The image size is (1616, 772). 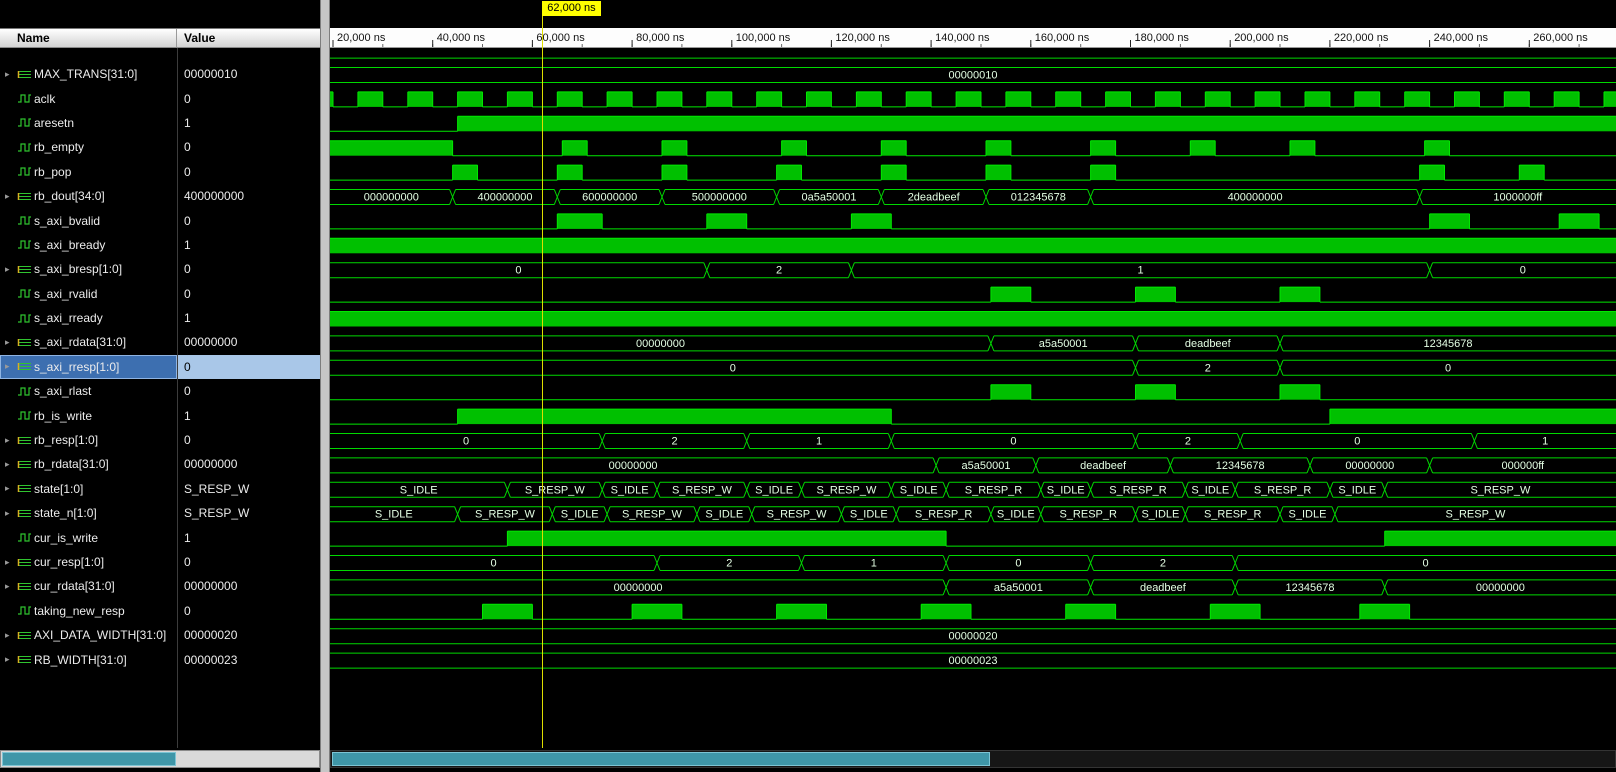 I want to click on signal-row: ▸ AXI_DATA_WIDTH[31:0] 00000020, so click(x=160, y=635).